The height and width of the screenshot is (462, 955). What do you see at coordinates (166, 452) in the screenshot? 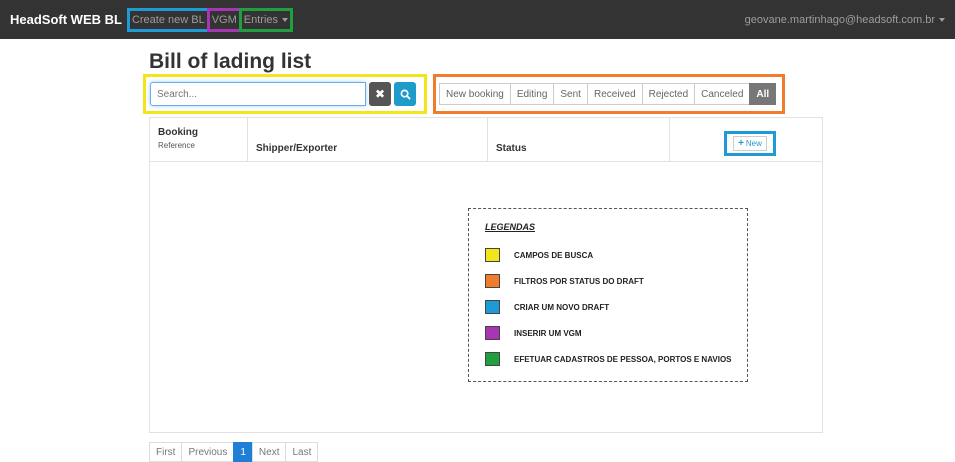
I see `page-first-button: First` at bounding box center [166, 452].